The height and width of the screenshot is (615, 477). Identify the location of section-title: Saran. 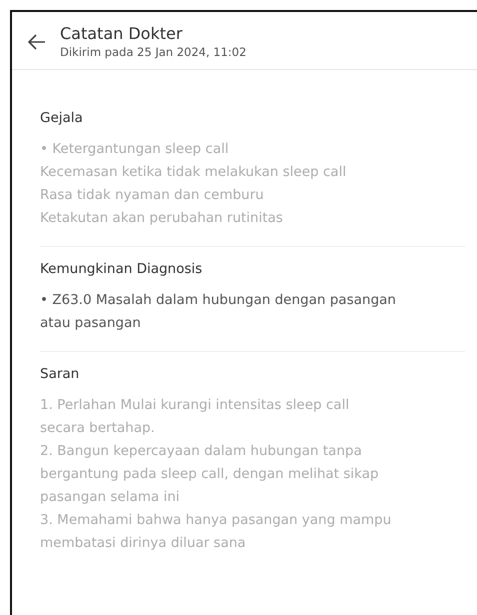
(60, 374).